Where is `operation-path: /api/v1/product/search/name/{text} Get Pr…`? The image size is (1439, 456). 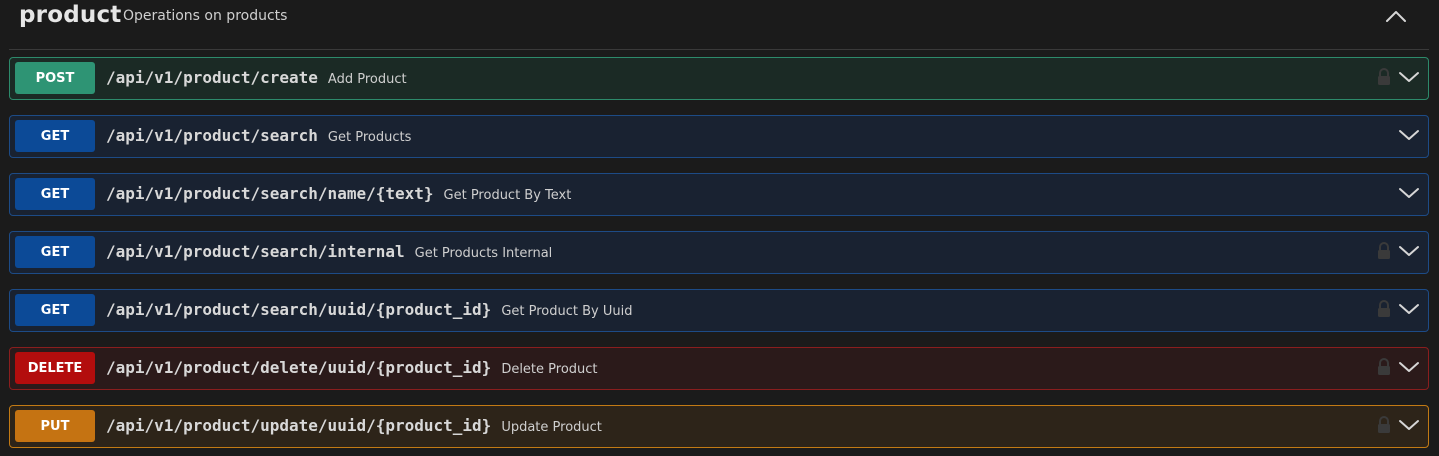
operation-path: /api/v1/product/search/name/{text} Get Pr… is located at coordinates (338, 193).